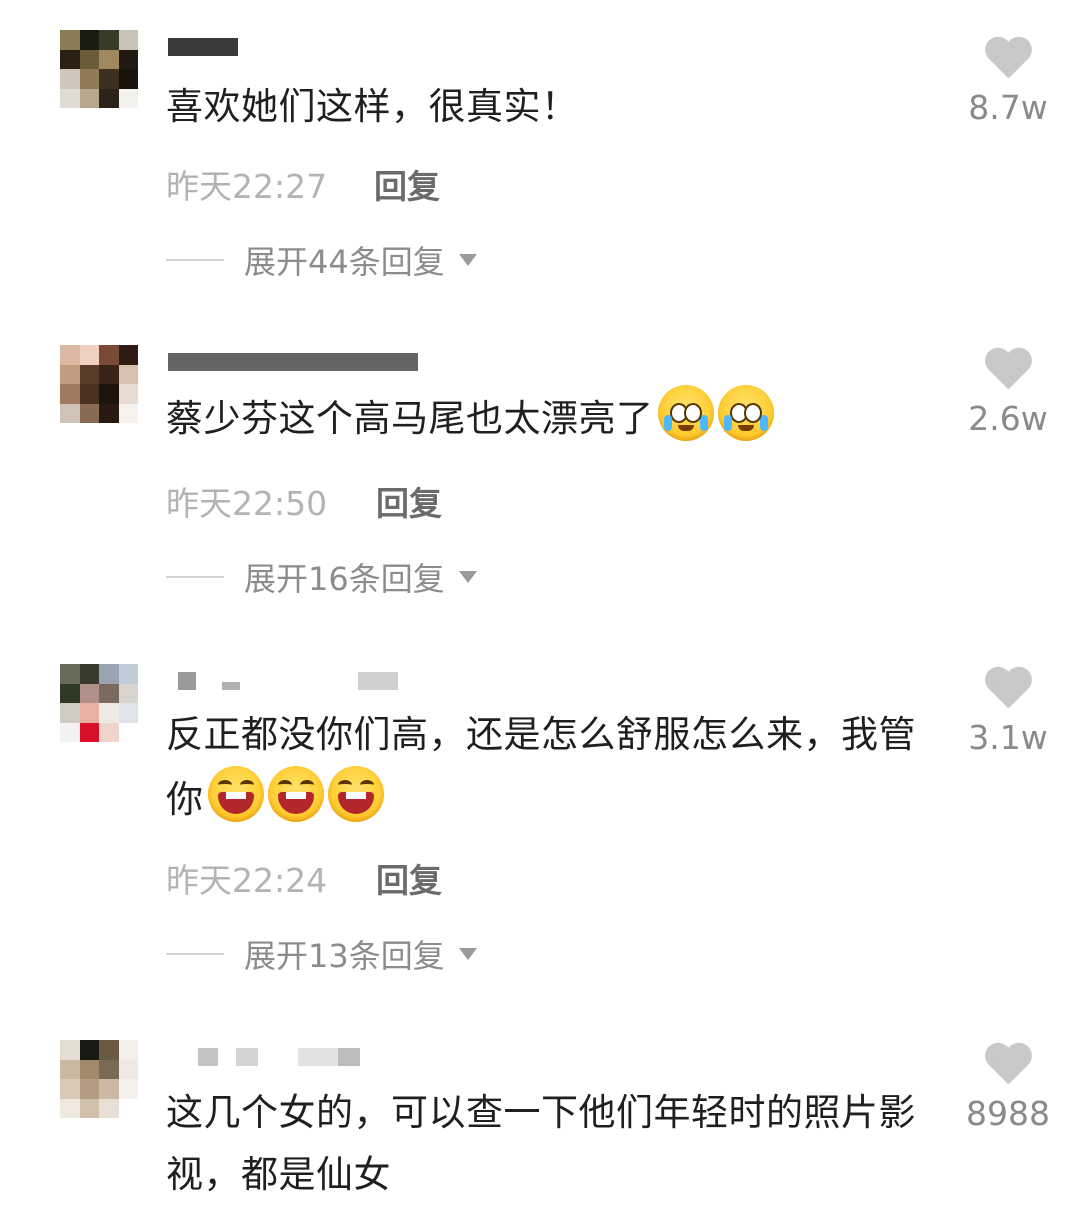 The height and width of the screenshot is (1214, 1080). Describe the element at coordinates (551, 767) in the screenshot. I see `comment-text: 反正都没你们高，还是怎么舒服怎么来，我管你` at that location.